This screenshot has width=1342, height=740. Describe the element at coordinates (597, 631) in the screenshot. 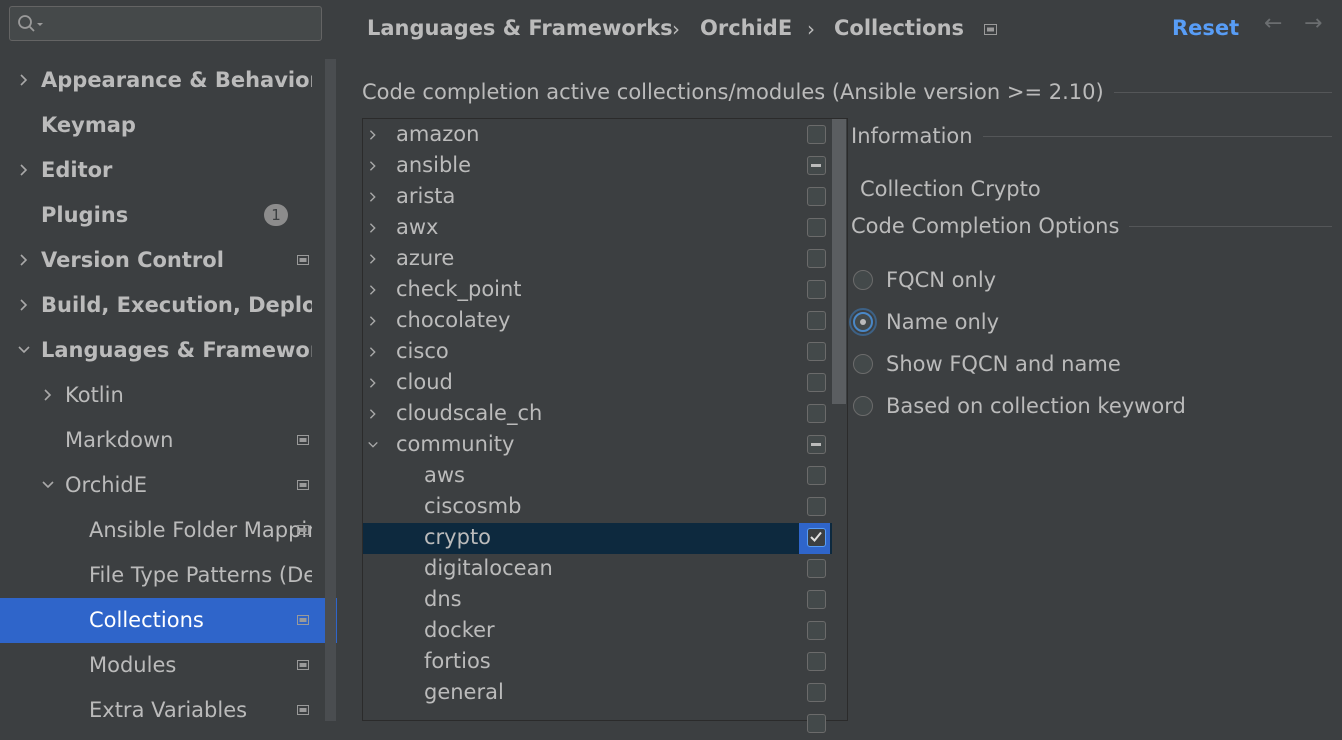

I see `tree-row-docker: docker` at that location.